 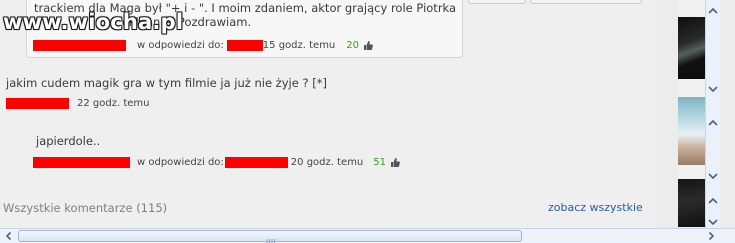 What do you see at coordinates (327, 162) in the screenshot?
I see `reply2-time: 20 godz. temu` at bounding box center [327, 162].